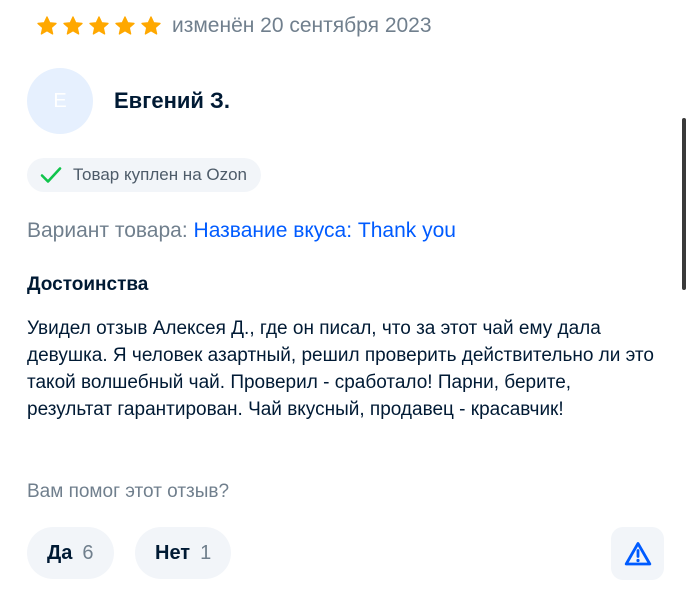 This screenshot has width=690, height=600. I want to click on purchased-on-ozon-badge: Товар куплен на Ozon, so click(144, 175).